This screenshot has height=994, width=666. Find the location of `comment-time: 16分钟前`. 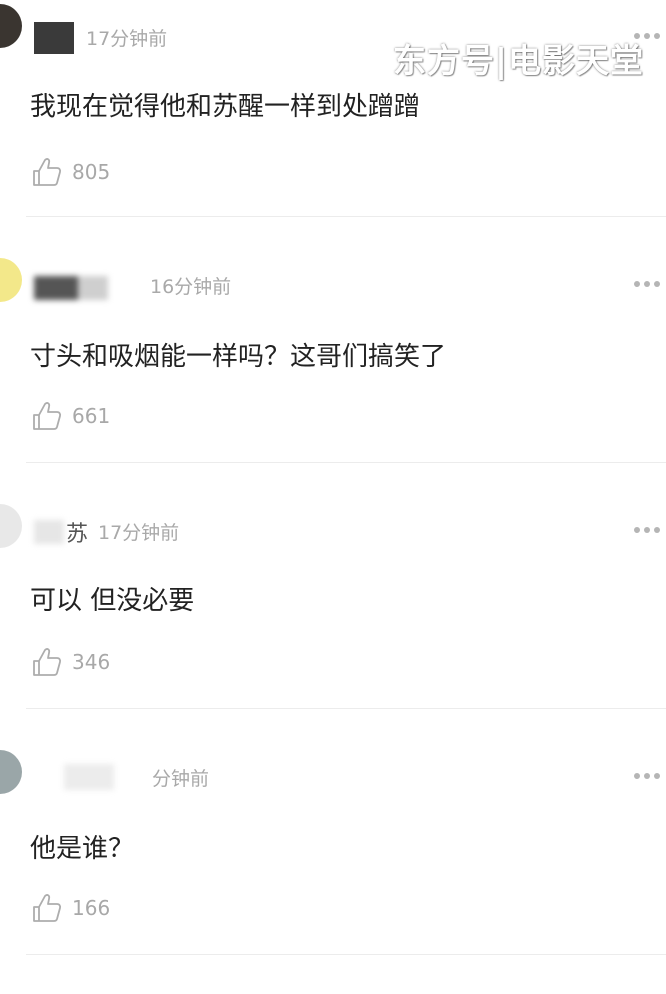

comment-time: 16分钟前 is located at coordinates (191, 287).